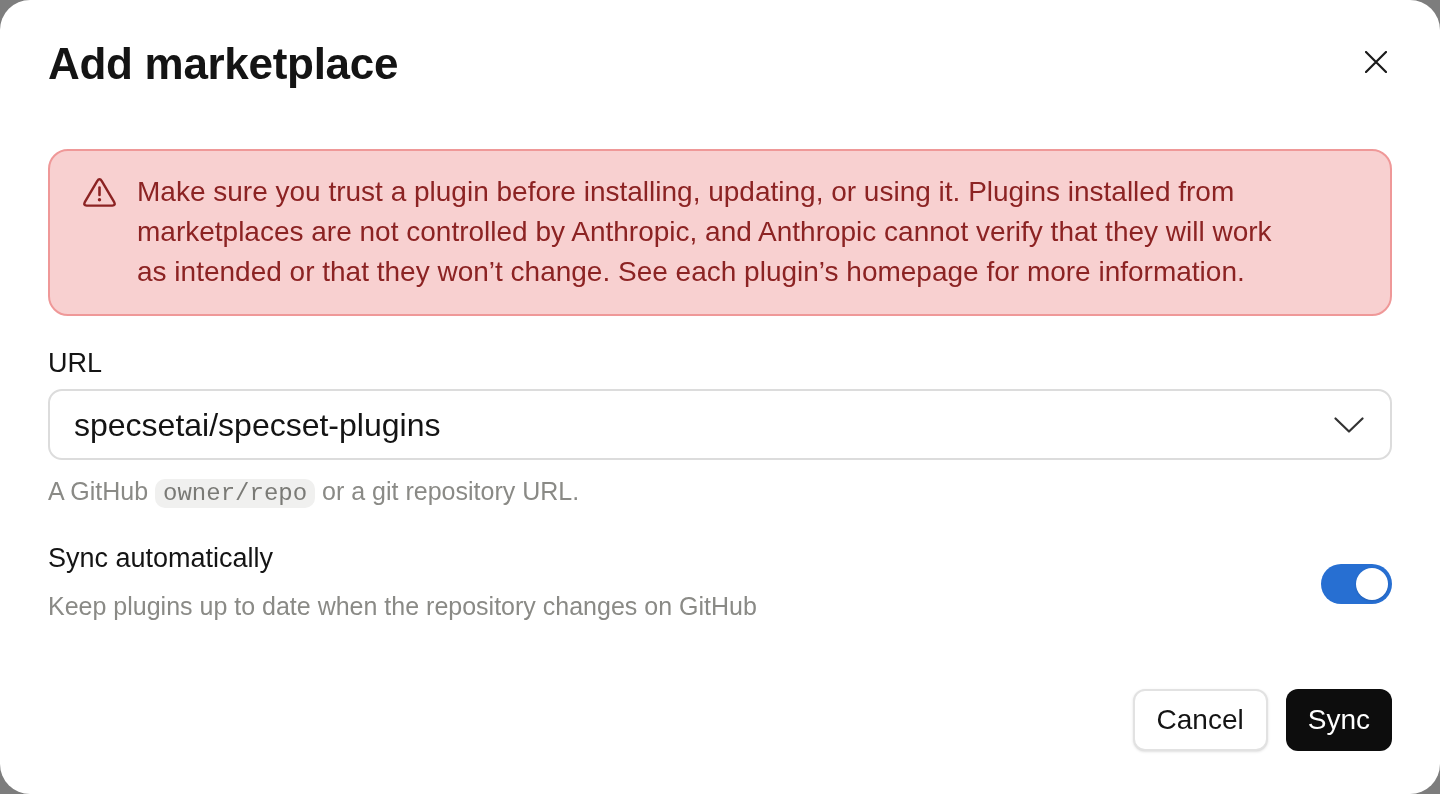  I want to click on sync-label: Sync automatically, so click(161, 558).